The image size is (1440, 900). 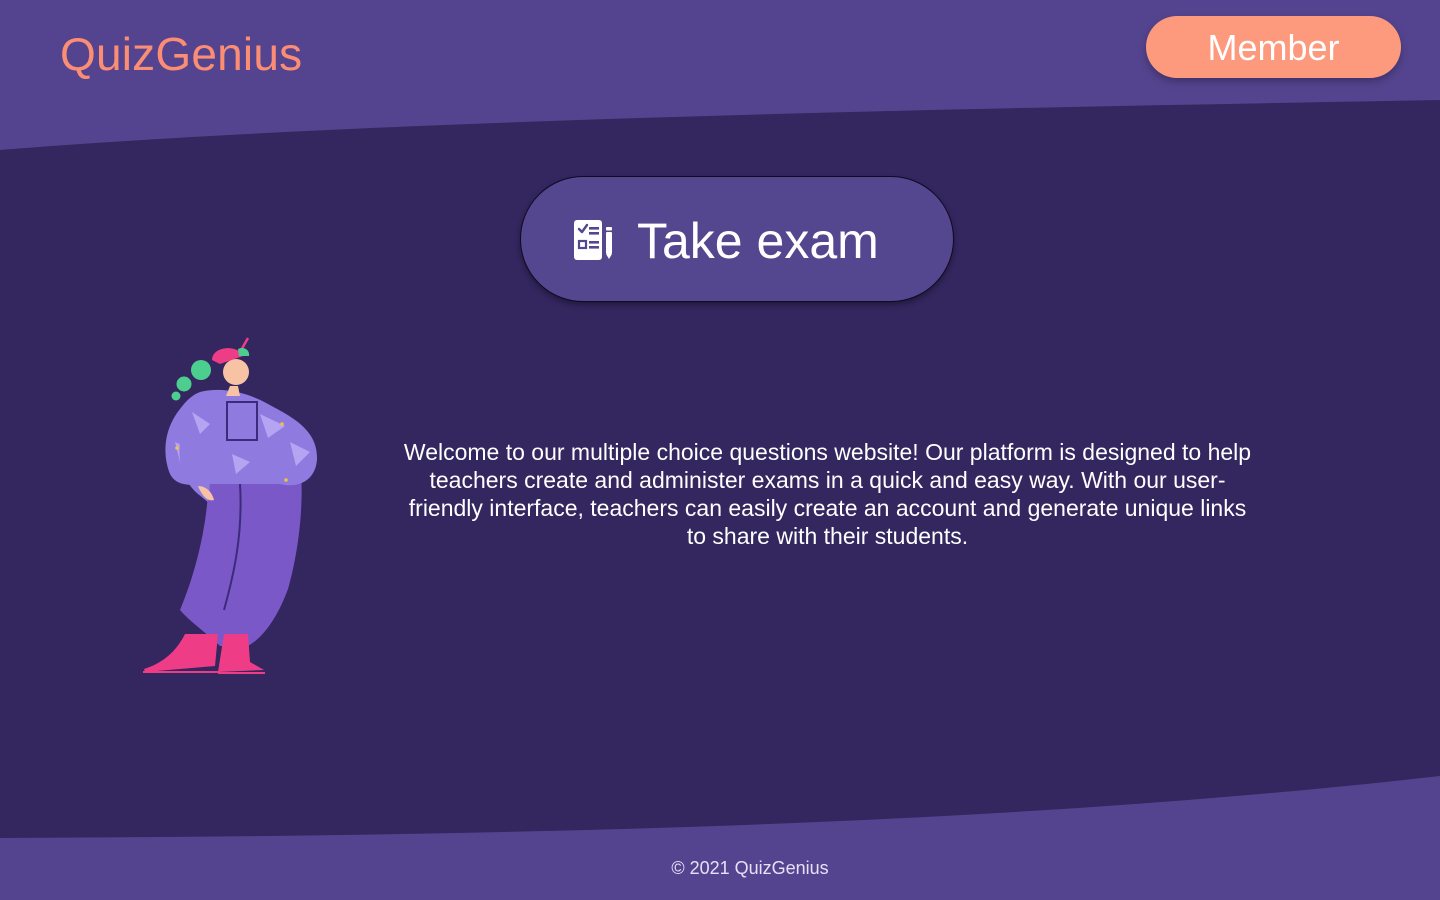 I want to click on member-button: Member, so click(x=1273, y=47).